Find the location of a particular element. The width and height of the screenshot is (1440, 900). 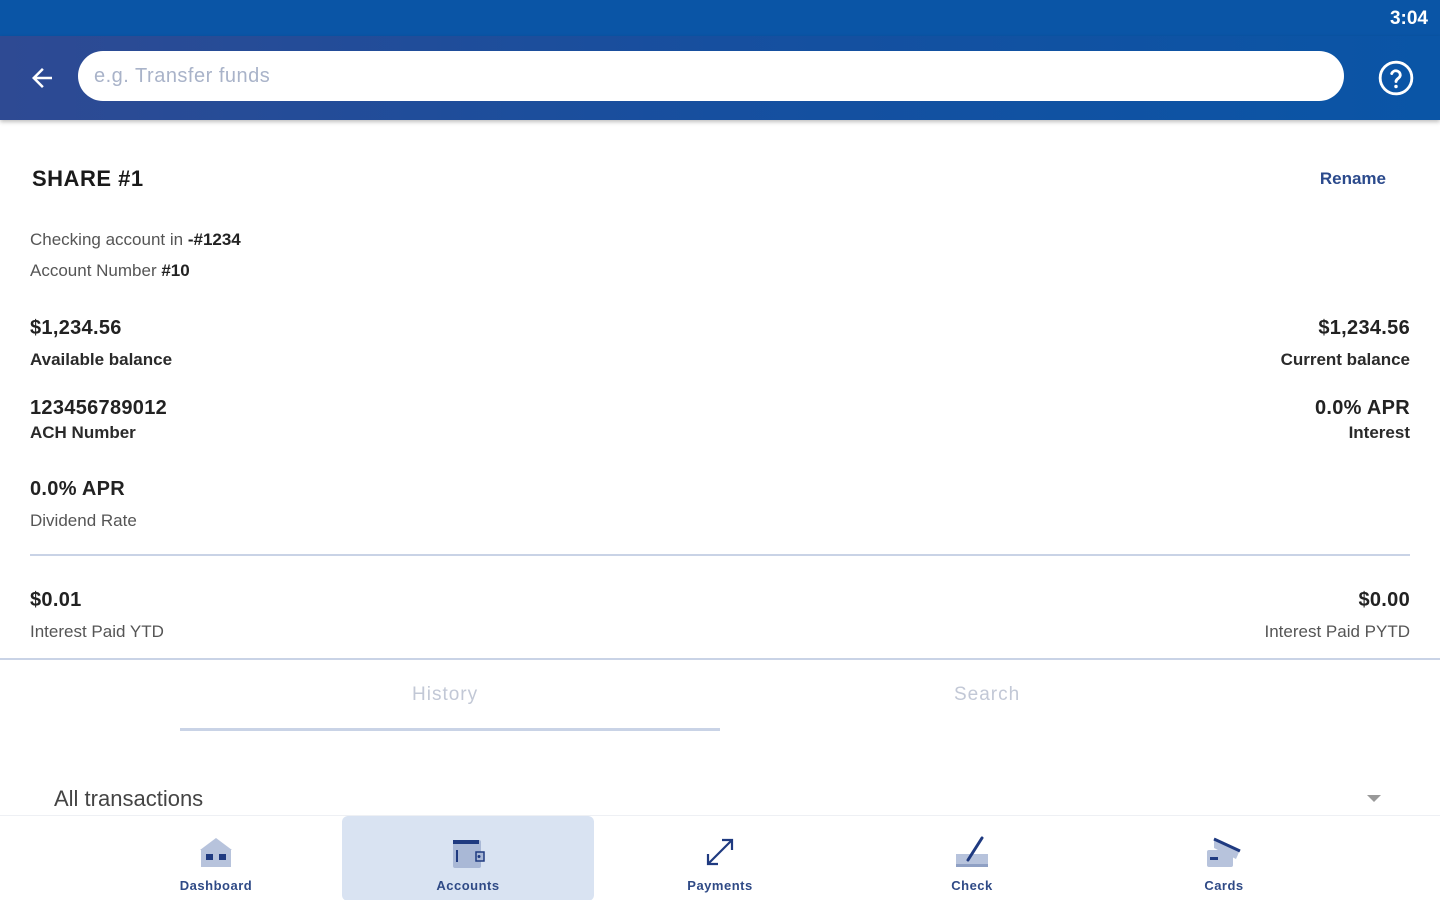

nav-check-label: Check is located at coordinates (972, 885).